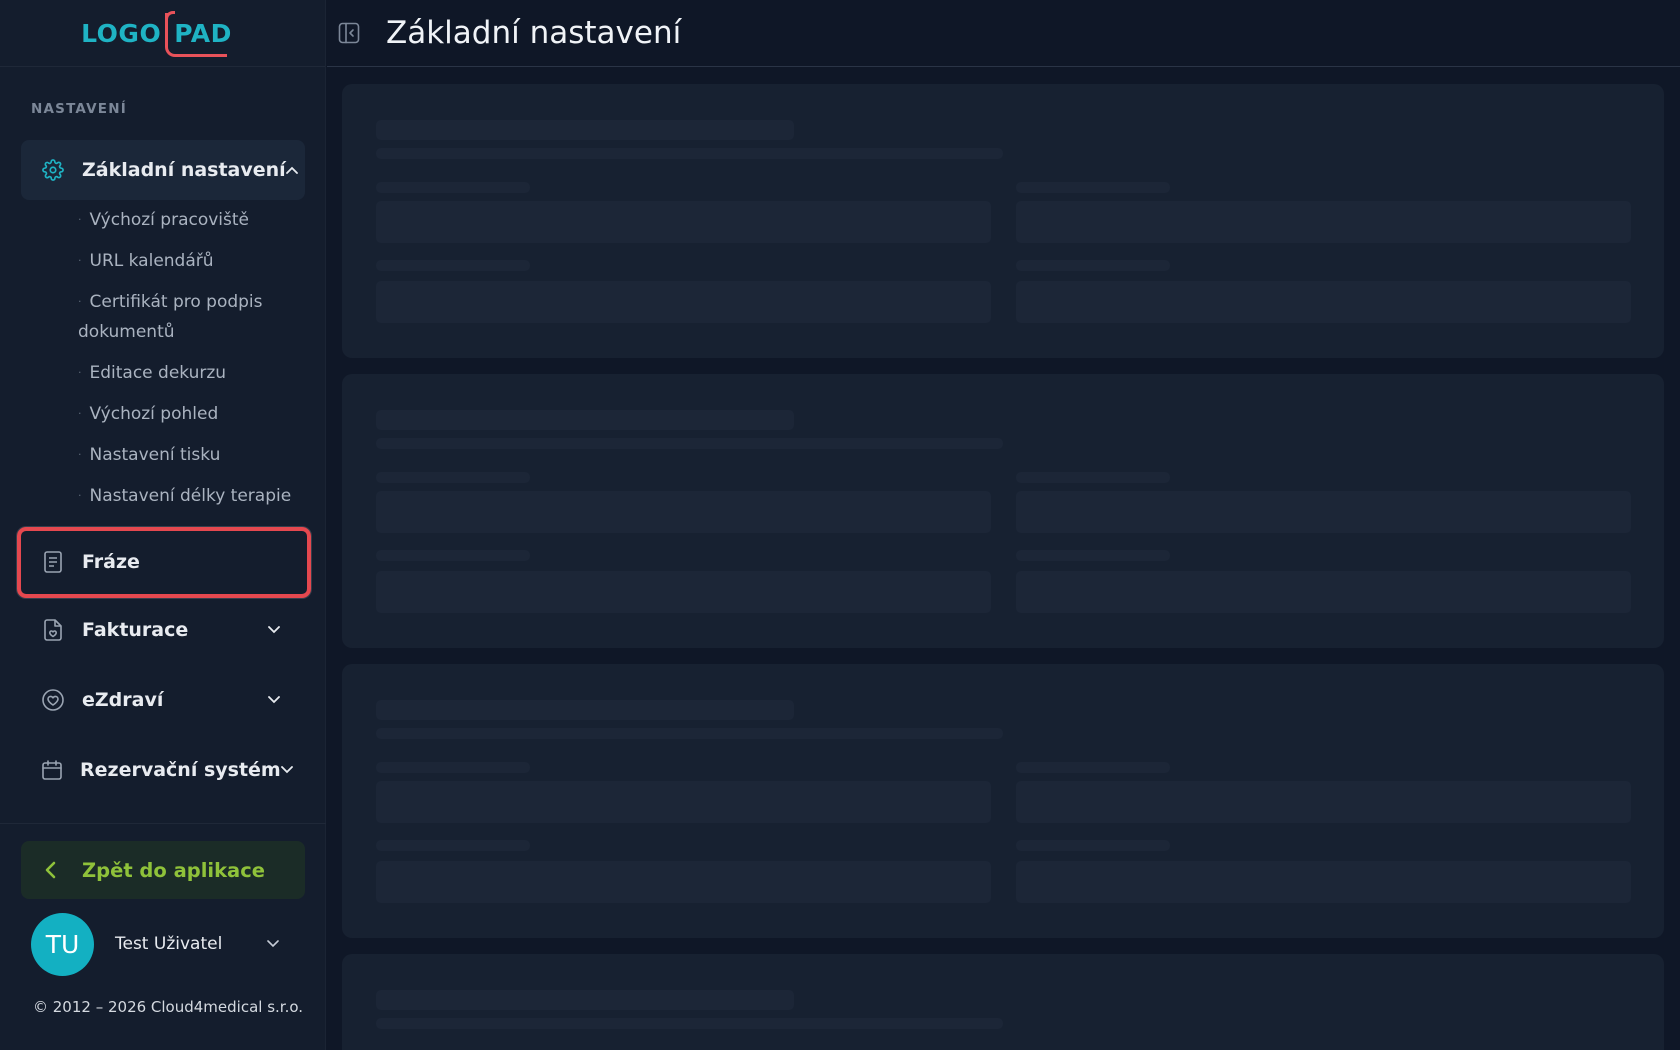 The height and width of the screenshot is (1050, 1680). I want to click on submenu-item-certifikat: · Certifikát pro podpis dokumentů, so click(178, 322).